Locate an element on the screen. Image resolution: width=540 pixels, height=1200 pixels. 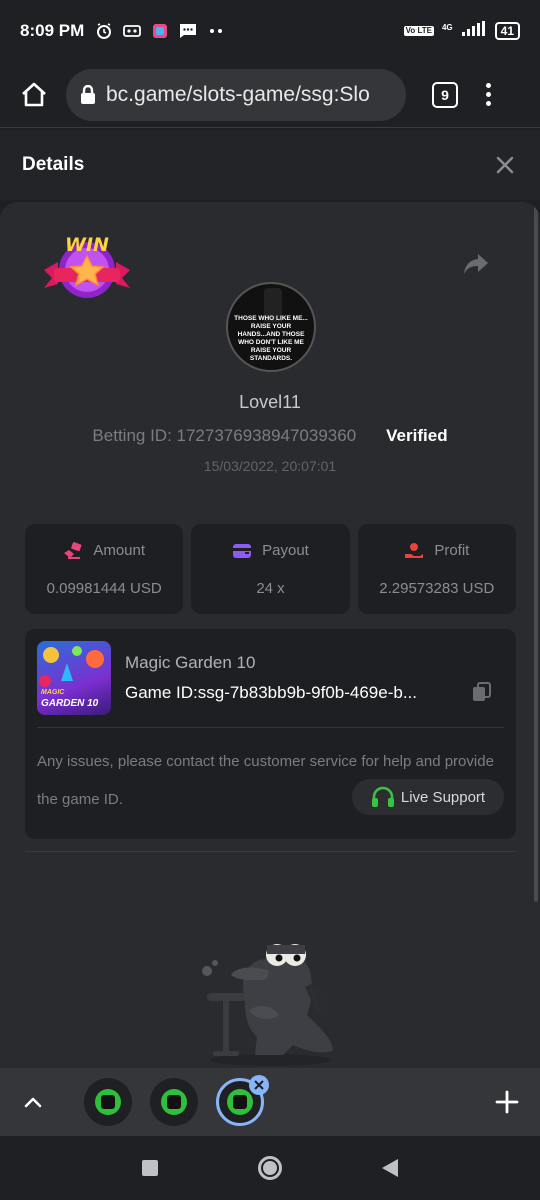
status-right: Vo LTE 4G 41 is located at coordinates (461, 31).